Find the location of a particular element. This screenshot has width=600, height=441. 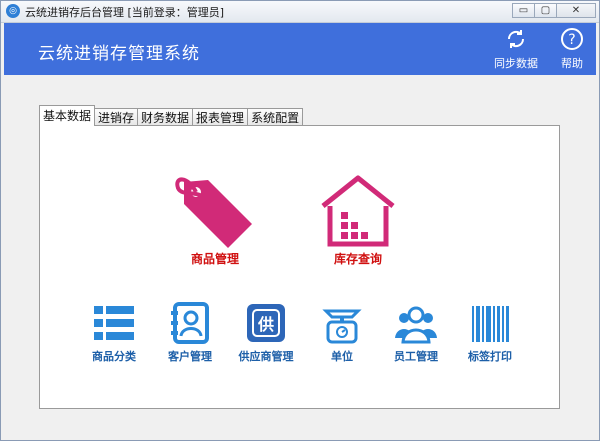

tab-system-config: 系统配置 is located at coordinates (275, 117).